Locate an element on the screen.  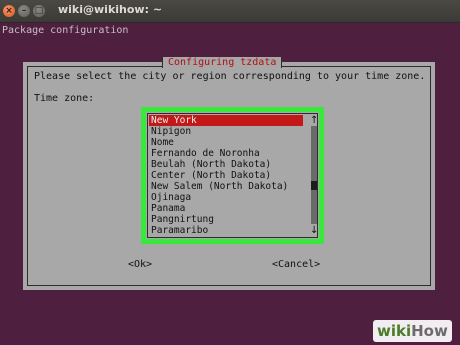
maximize-icon: □ is located at coordinates (39, 11).